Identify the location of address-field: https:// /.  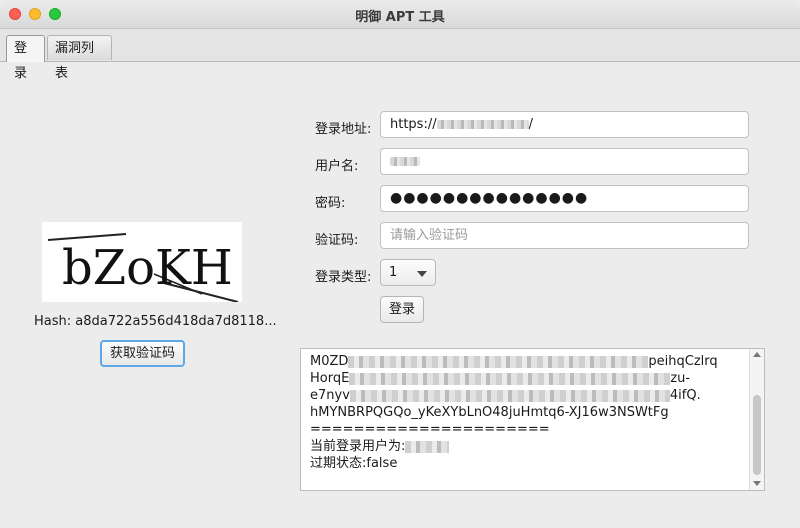
(564, 124).